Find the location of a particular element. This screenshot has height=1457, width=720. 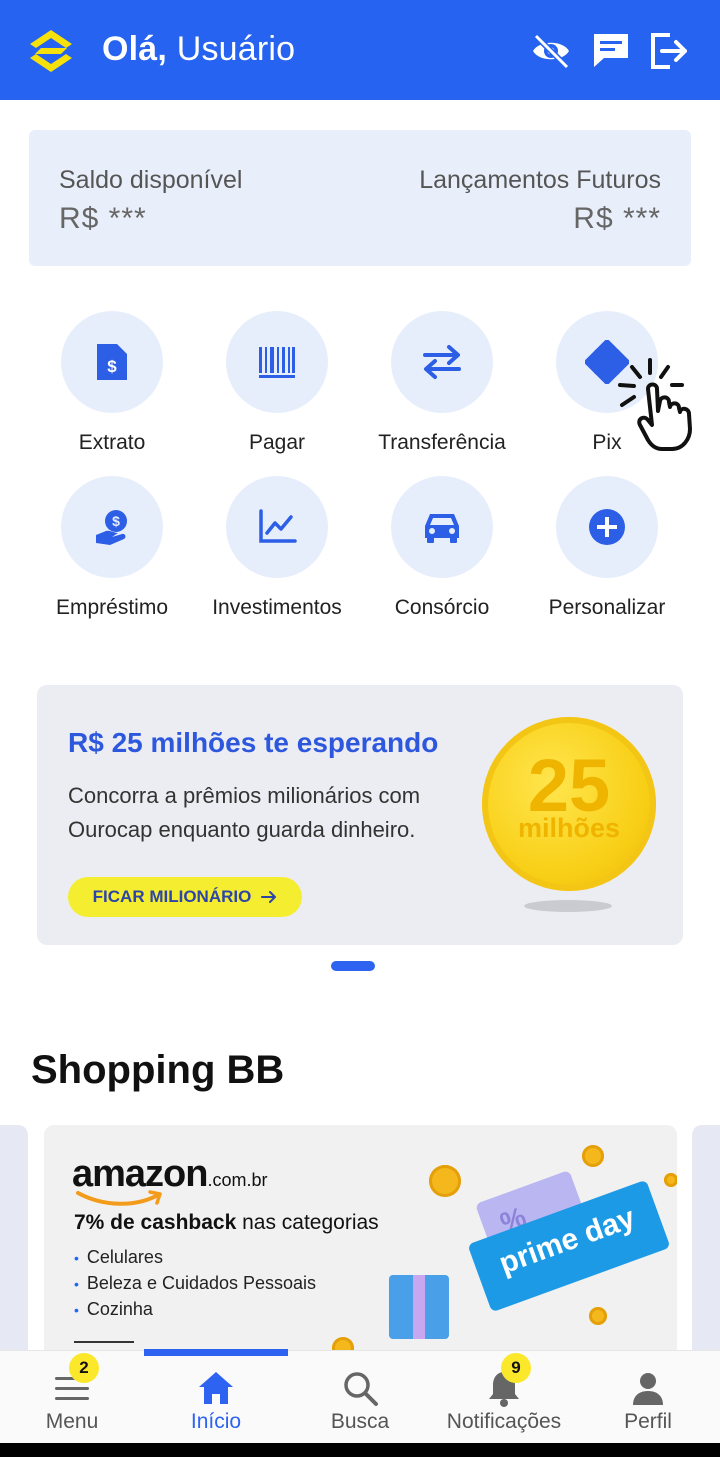

shortcut-emprestimo-circle: $ is located at coordinates (112, 527).